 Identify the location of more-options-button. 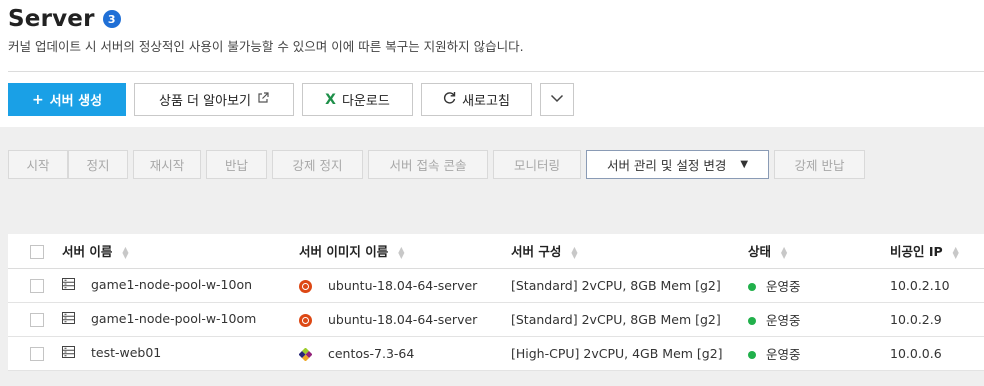
(557, 99).